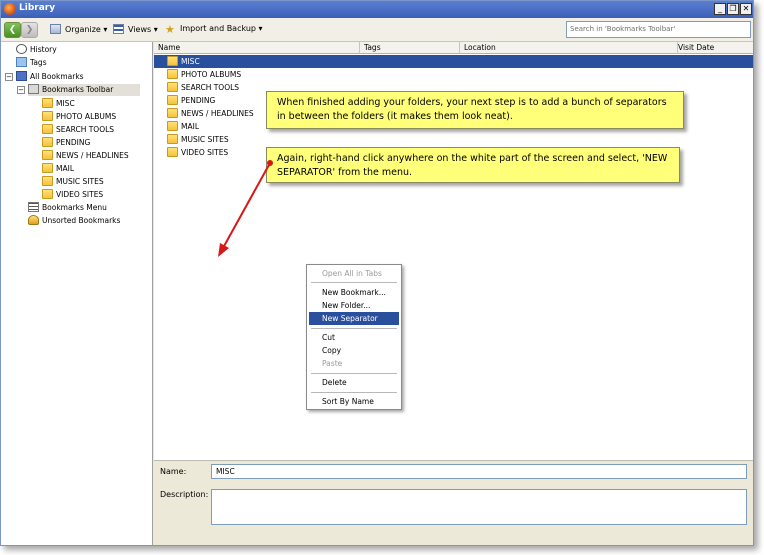 Image resolution: width=764 pixels, height=555 pixels. I want to click on menu-item-sort-by-name: Sort By Name, so click(354, 401).